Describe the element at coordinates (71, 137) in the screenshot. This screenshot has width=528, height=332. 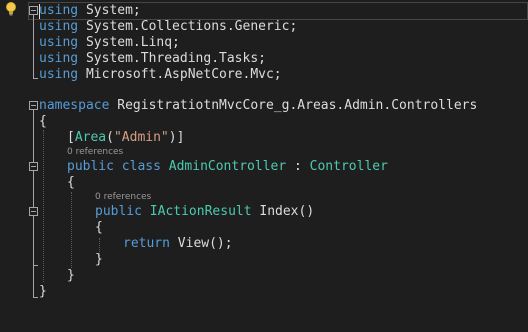
I see `bracket: [` at that location.